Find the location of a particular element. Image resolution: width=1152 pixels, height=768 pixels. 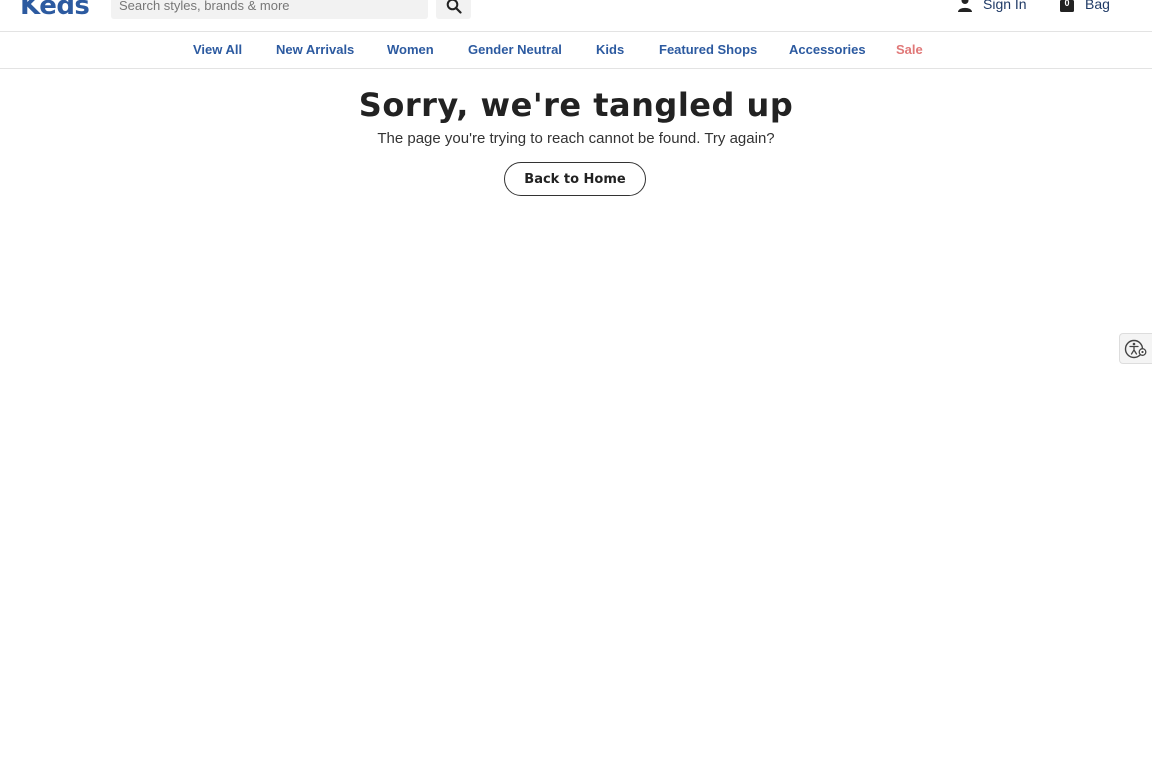

accessibility-icon is located at coordinates (1135, 348).